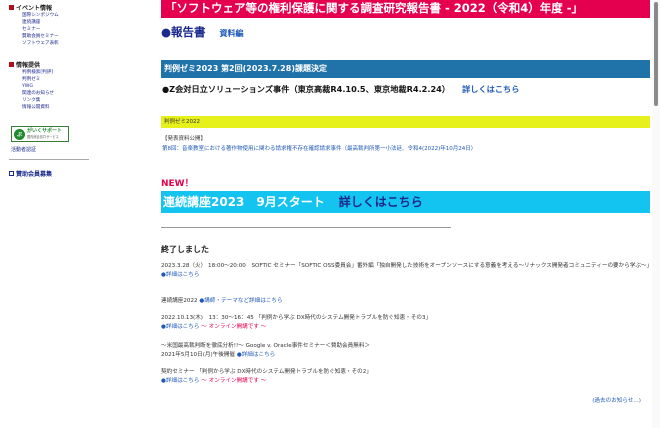 The image size is (660, 428). Describe the element at coordinates (23, 149) in the screenshot. I see `sidebar-certification-link: 活動者認証` at that location.